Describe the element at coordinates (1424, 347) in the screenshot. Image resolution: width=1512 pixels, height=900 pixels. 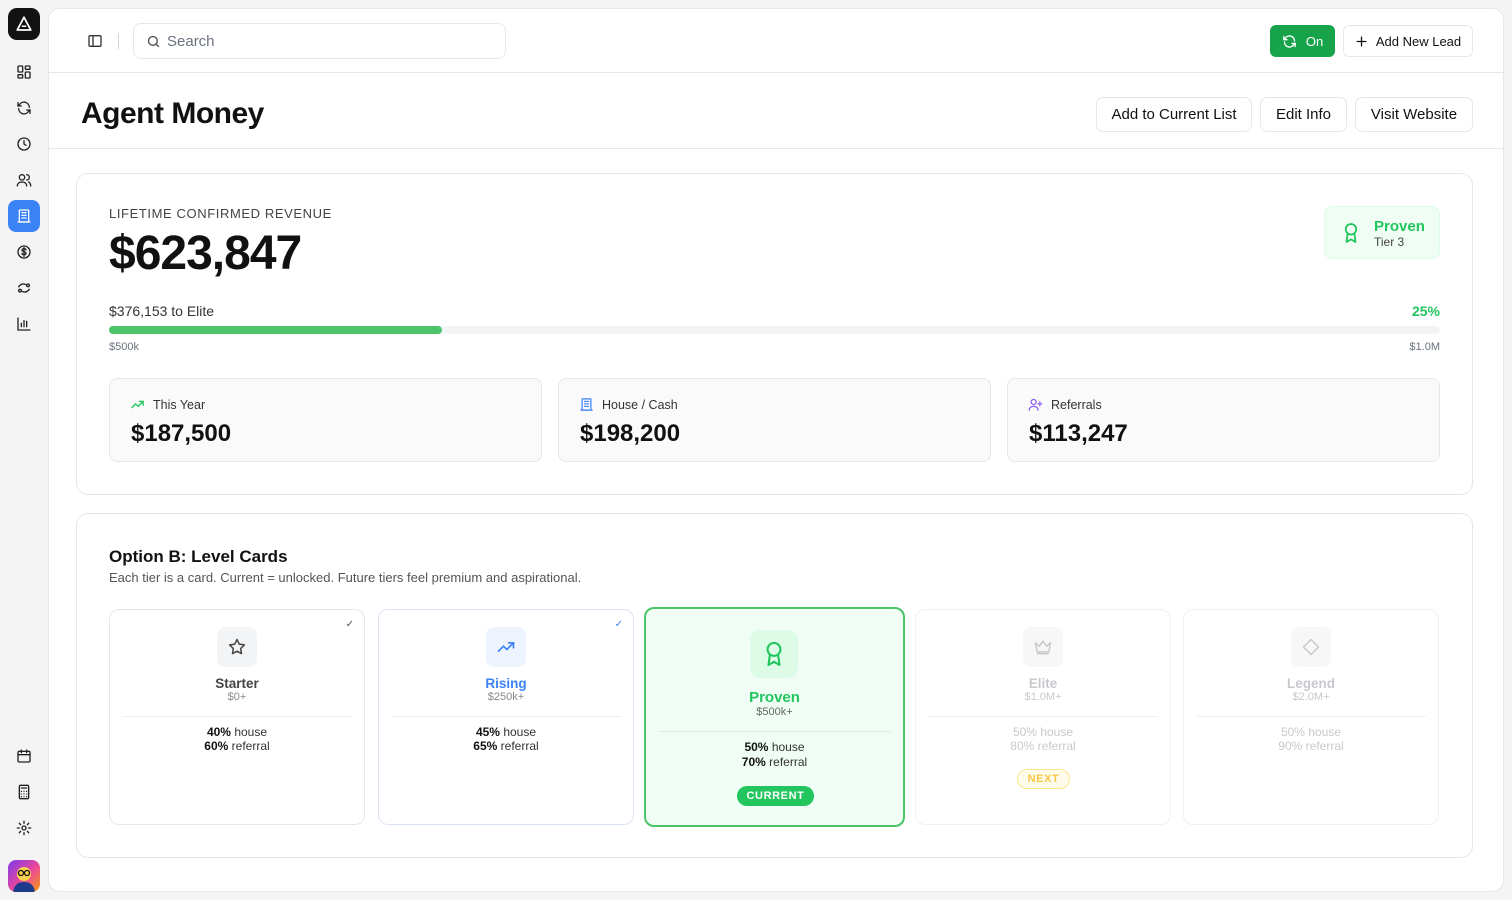
I see `progress-range-end: $1.0M` at that location.